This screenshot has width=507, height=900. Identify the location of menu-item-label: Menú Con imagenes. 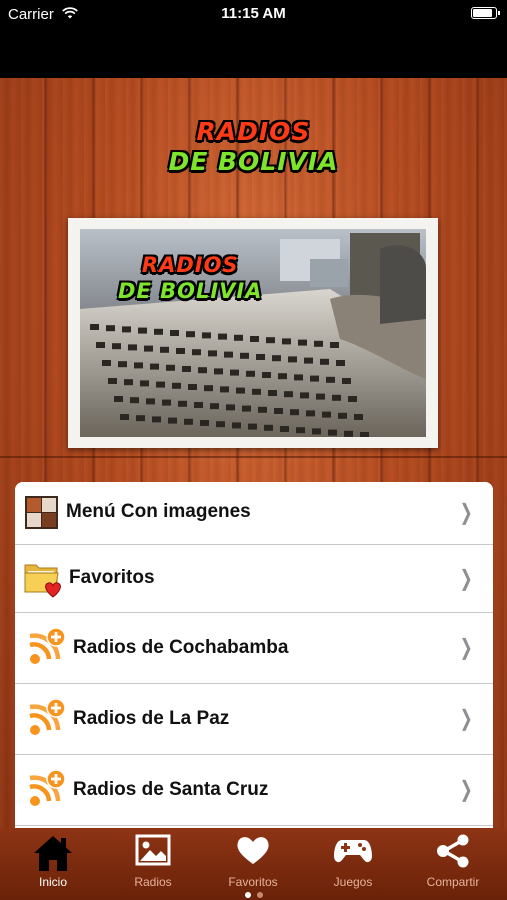
(158, 511).